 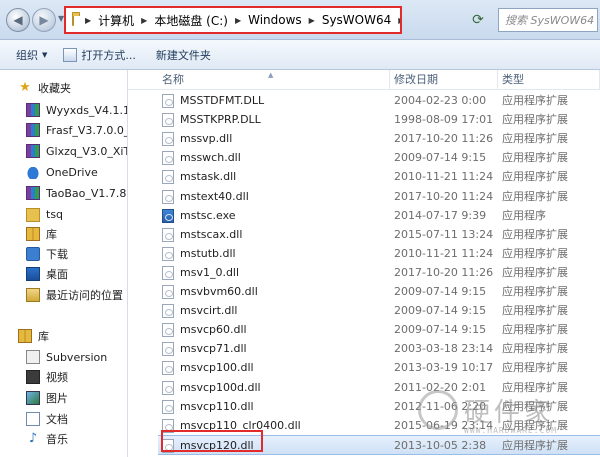 What do you see at coordinates (33, 130) in the screenshot?
I see `archive-icon` at bounding box center [33, 130].